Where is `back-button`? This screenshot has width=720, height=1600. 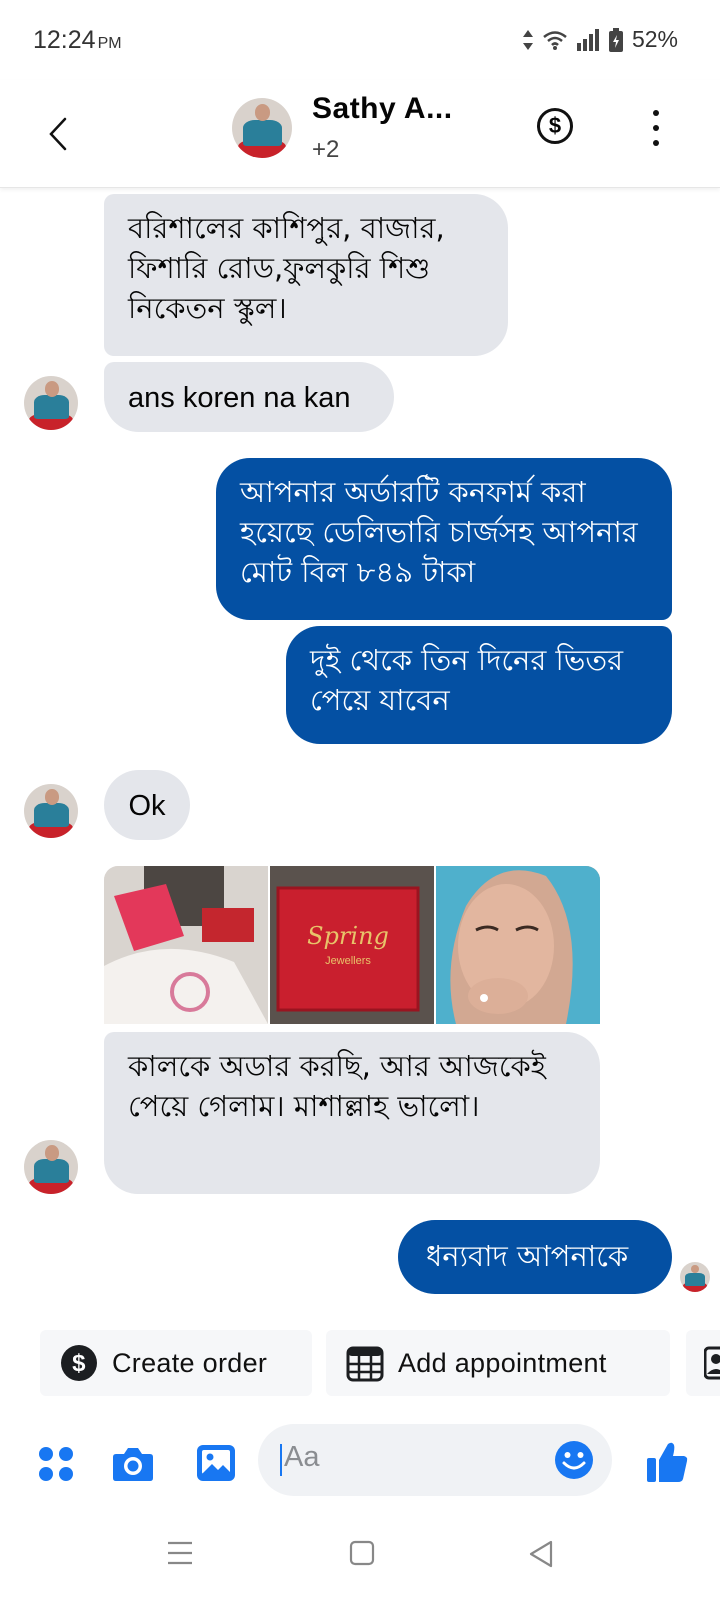
back-button is located at coordinates (58, 134).